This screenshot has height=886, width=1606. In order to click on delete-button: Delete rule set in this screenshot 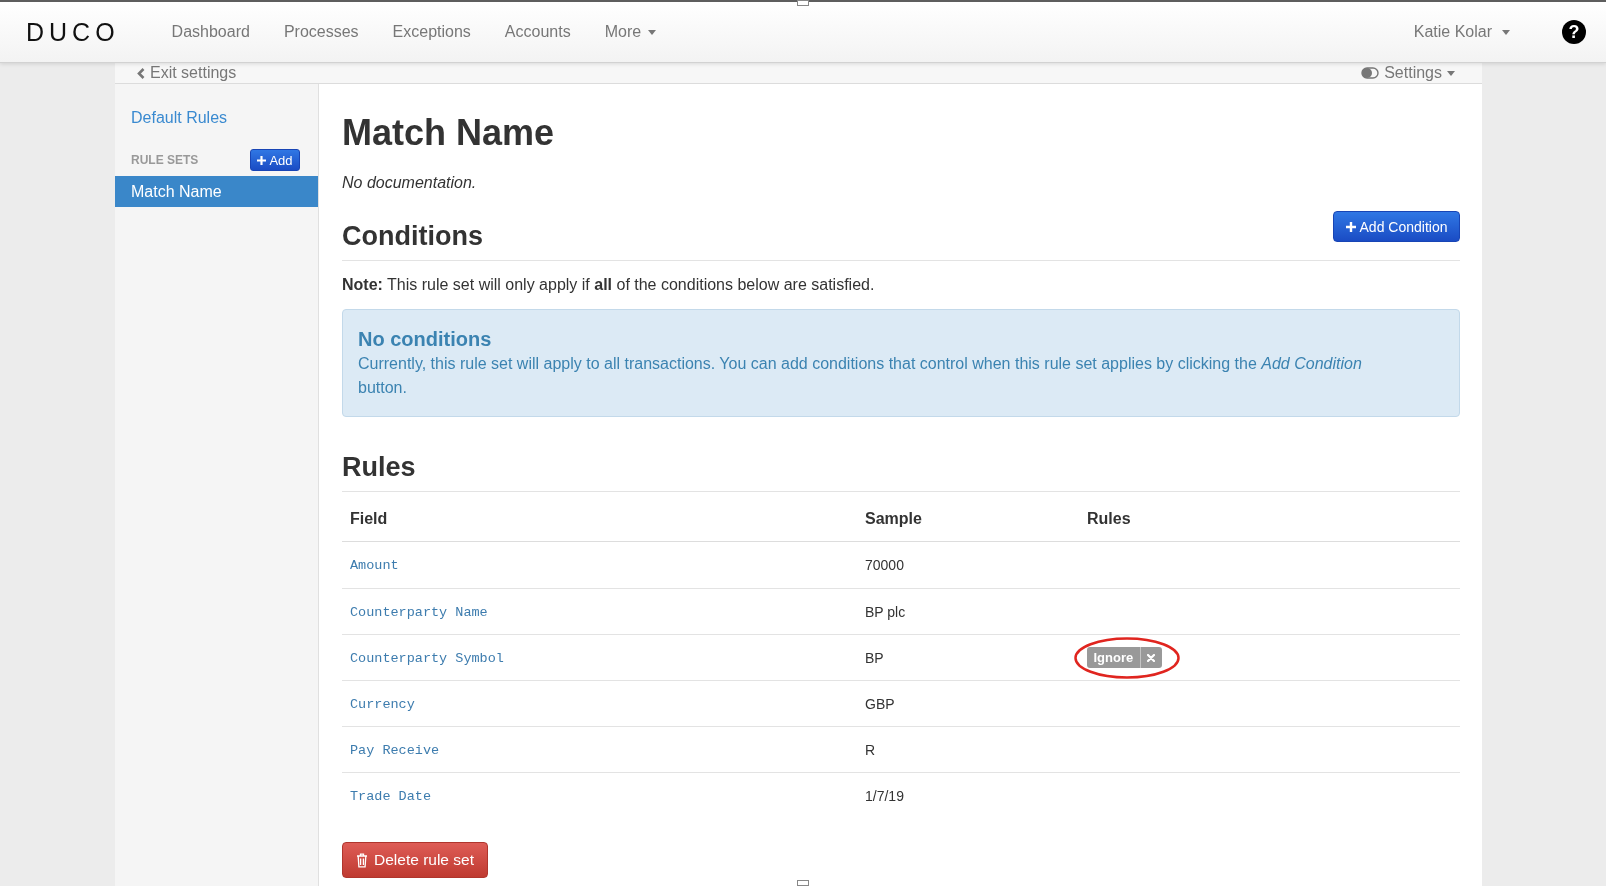, I will do `click(415, 860)`.